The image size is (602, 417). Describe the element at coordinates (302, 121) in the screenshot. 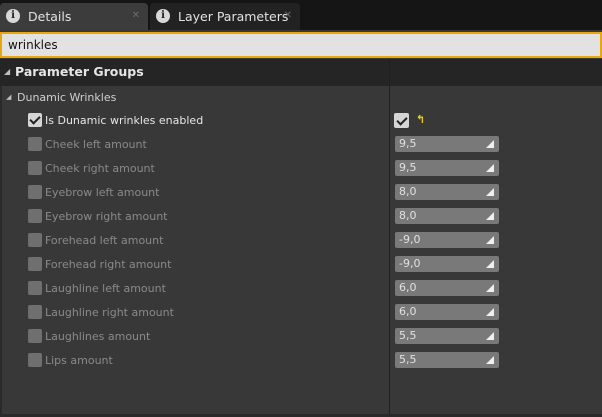

I see `param-row-wrinkles-enabled: Is Dunamic wrinkles enabled ↰` at that location.